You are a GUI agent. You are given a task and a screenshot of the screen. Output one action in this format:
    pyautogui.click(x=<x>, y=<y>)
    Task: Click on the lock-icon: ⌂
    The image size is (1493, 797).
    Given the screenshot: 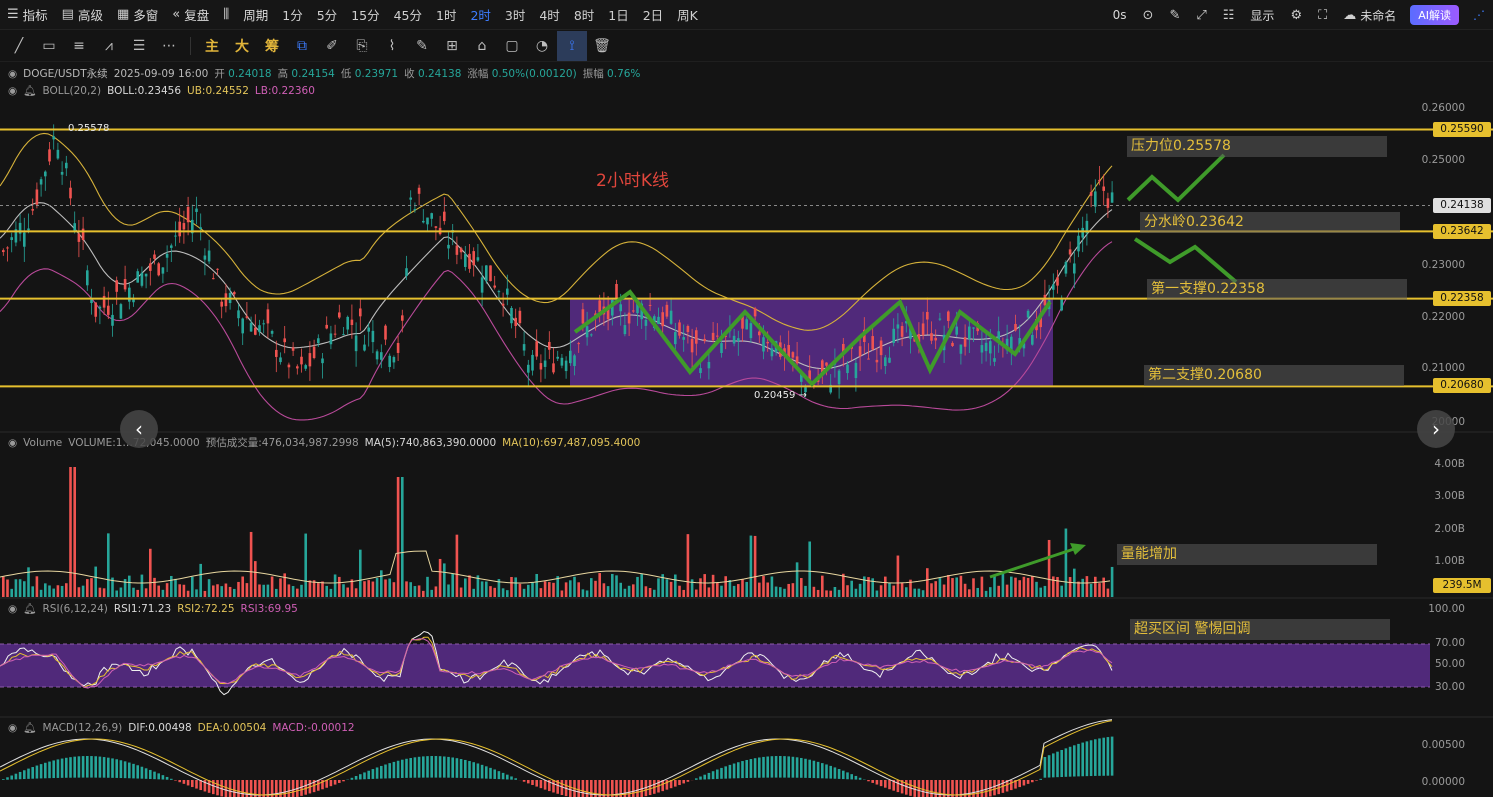 What is the action you would take?
    pyautogui.click(x=482, y=46)
    